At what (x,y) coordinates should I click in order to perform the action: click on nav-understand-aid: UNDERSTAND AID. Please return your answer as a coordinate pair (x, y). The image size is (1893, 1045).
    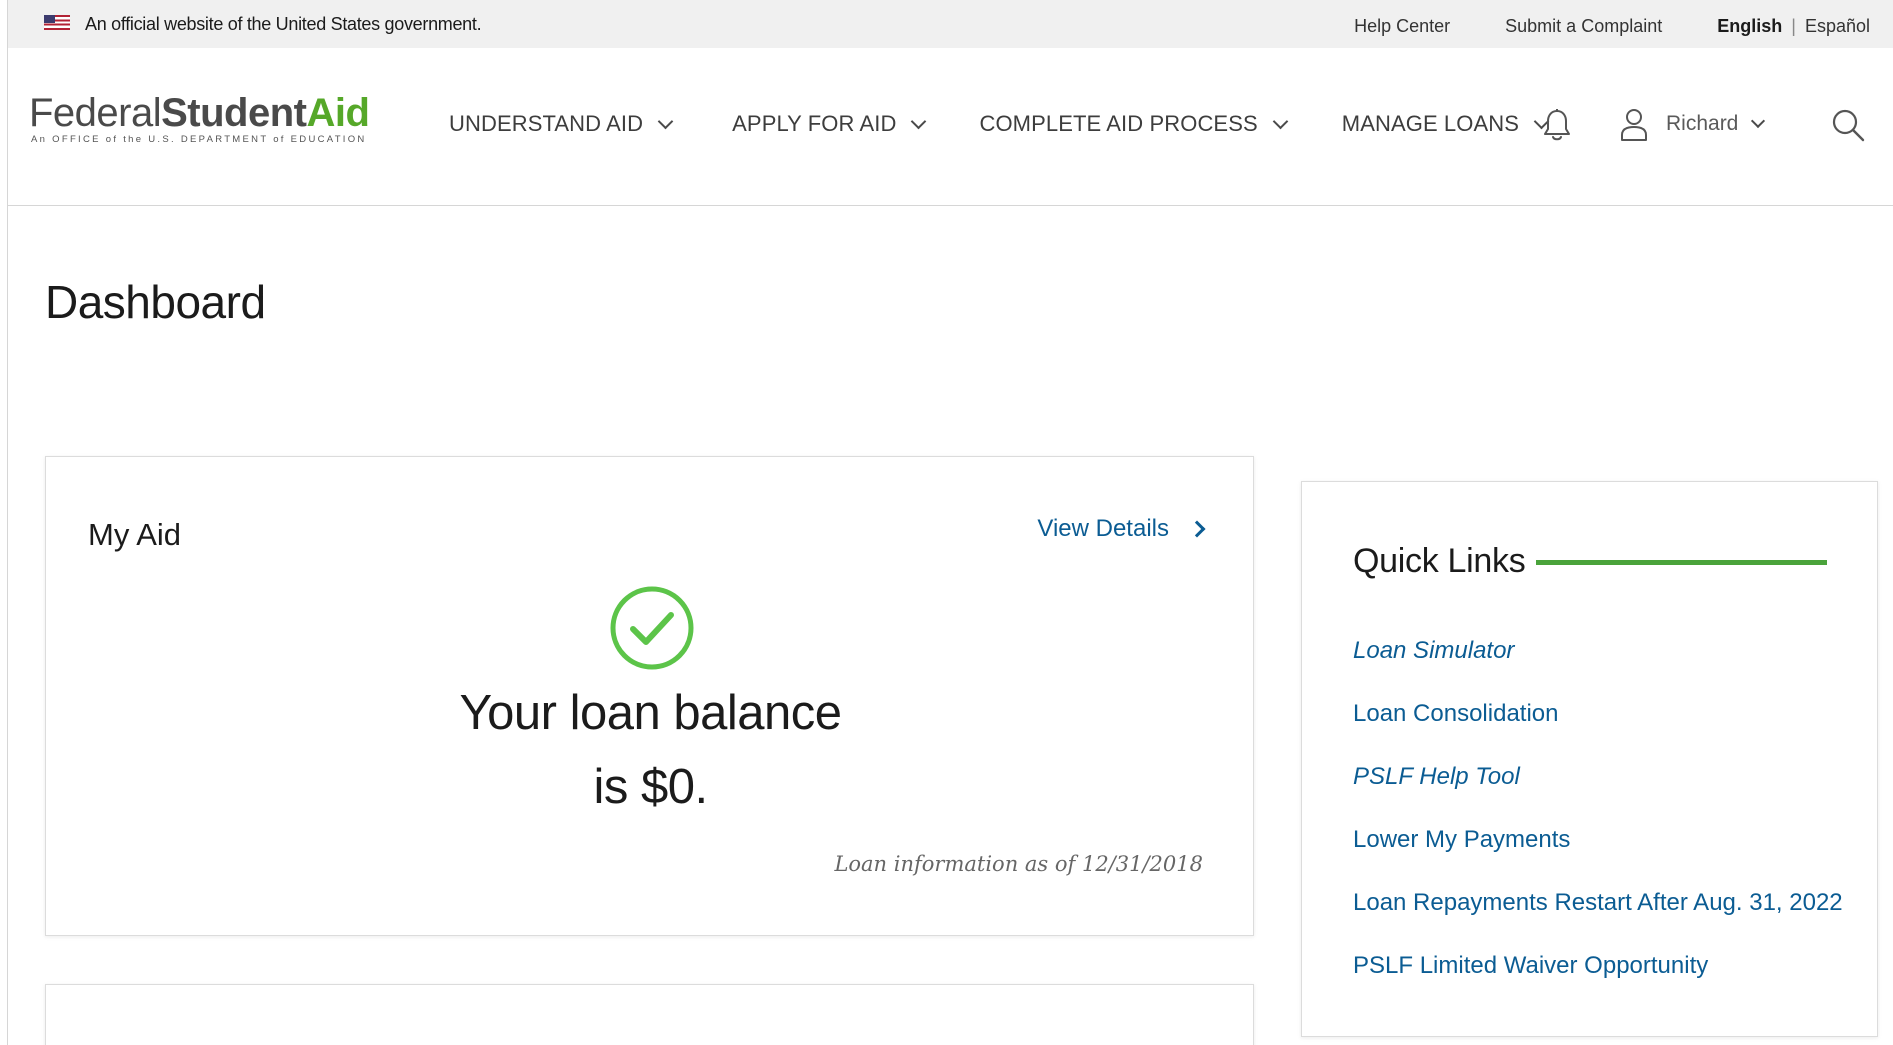
    Looking at the image, I should click on (561, 124).